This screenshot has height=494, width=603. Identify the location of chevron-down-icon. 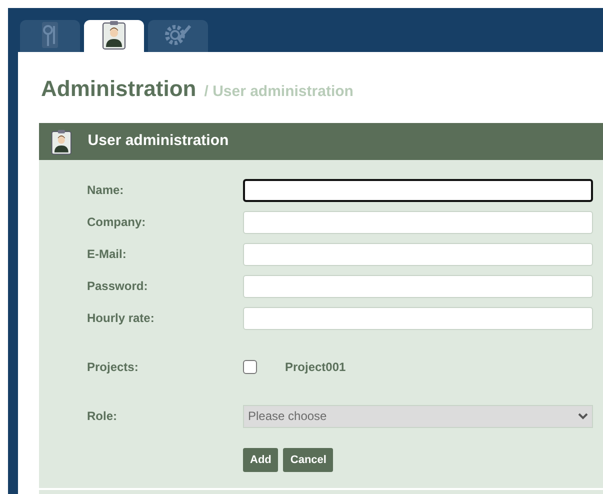
(583, 416).